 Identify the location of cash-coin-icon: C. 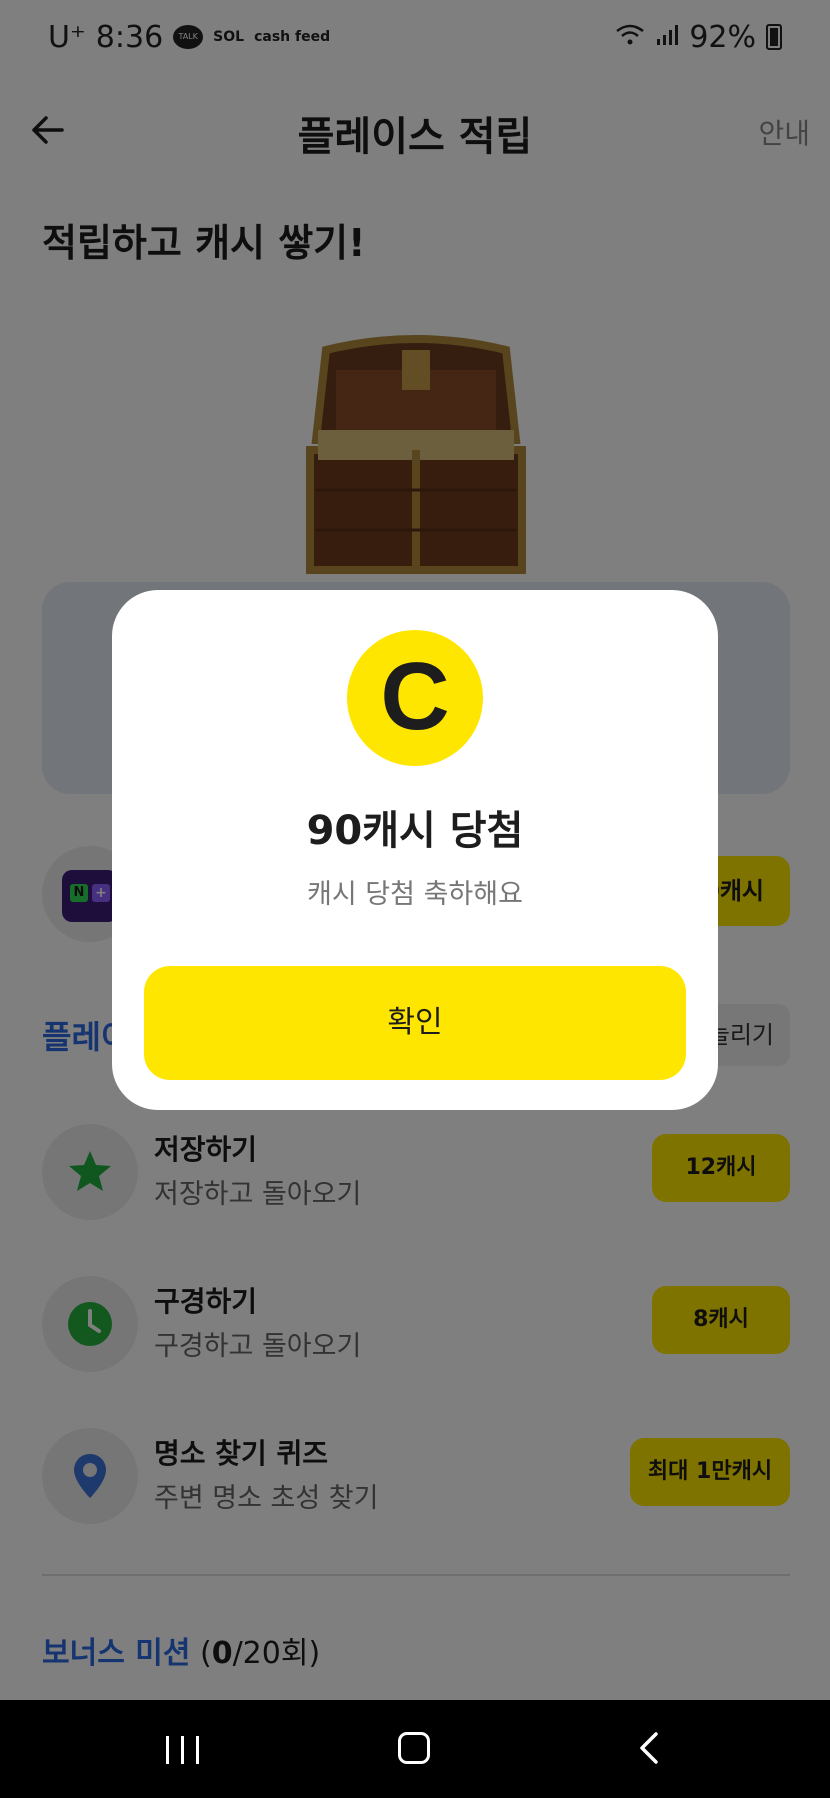
(415, 698).